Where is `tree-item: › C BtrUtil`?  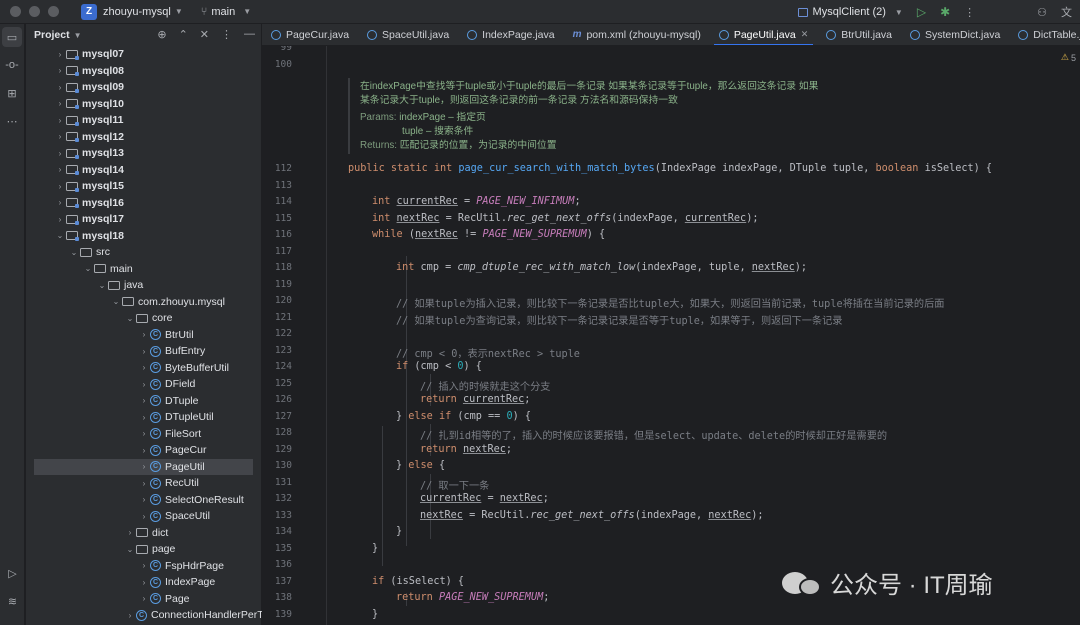 tree-item: › C BtrUtil is located at coordinates (144, 335).